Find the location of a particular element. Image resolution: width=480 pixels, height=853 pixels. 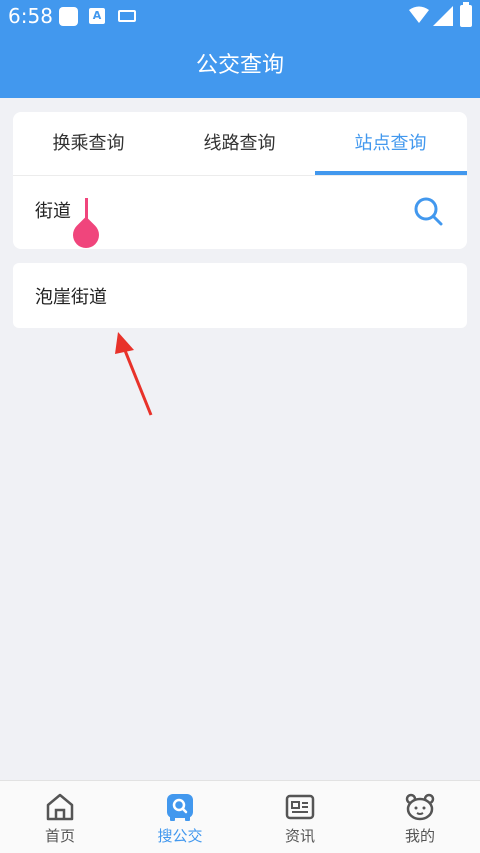

nav-bus-search-label: 搜公交 is located at coordinates (180, 836).